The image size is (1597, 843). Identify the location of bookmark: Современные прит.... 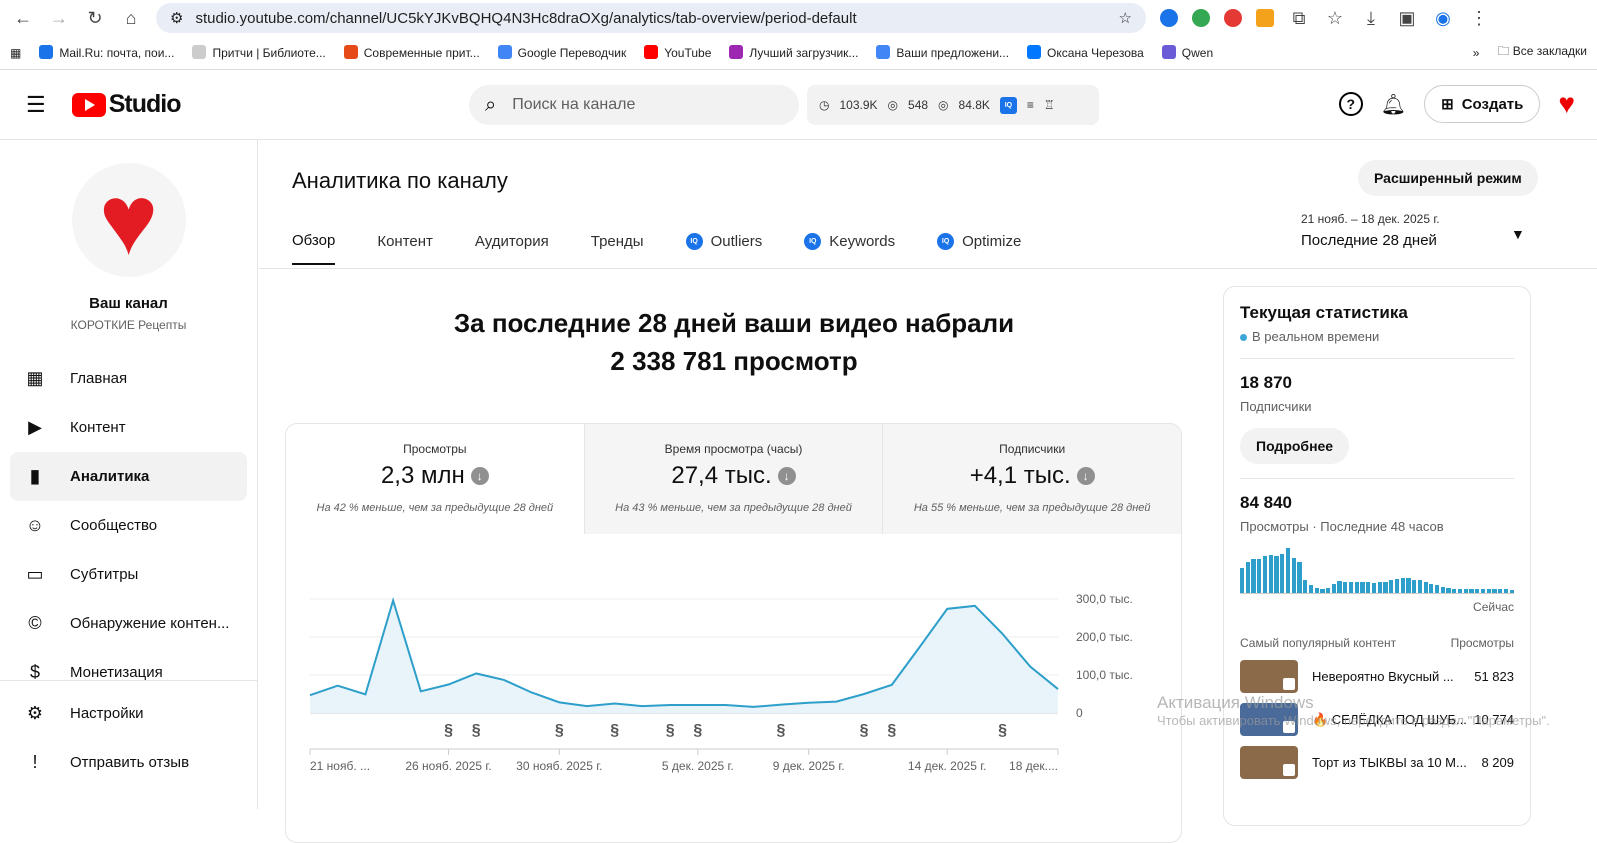
(411, 52).